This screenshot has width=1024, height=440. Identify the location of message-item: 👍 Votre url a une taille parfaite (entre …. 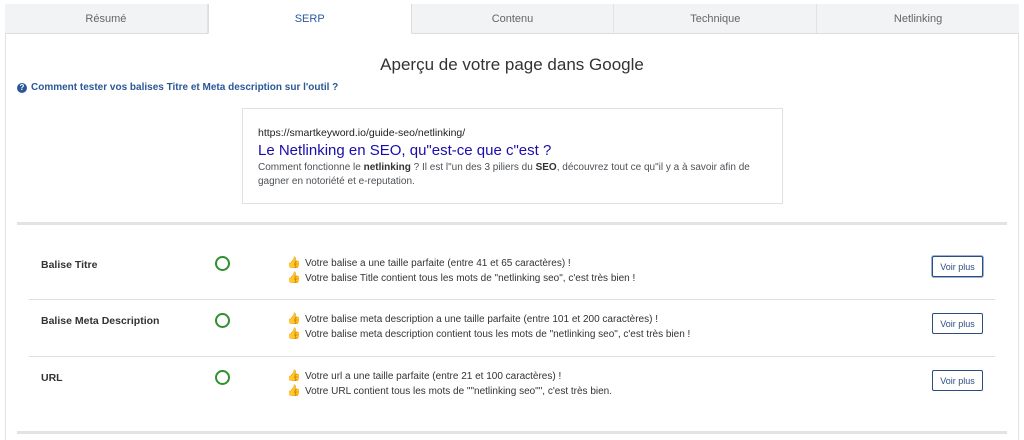
(449, 376).